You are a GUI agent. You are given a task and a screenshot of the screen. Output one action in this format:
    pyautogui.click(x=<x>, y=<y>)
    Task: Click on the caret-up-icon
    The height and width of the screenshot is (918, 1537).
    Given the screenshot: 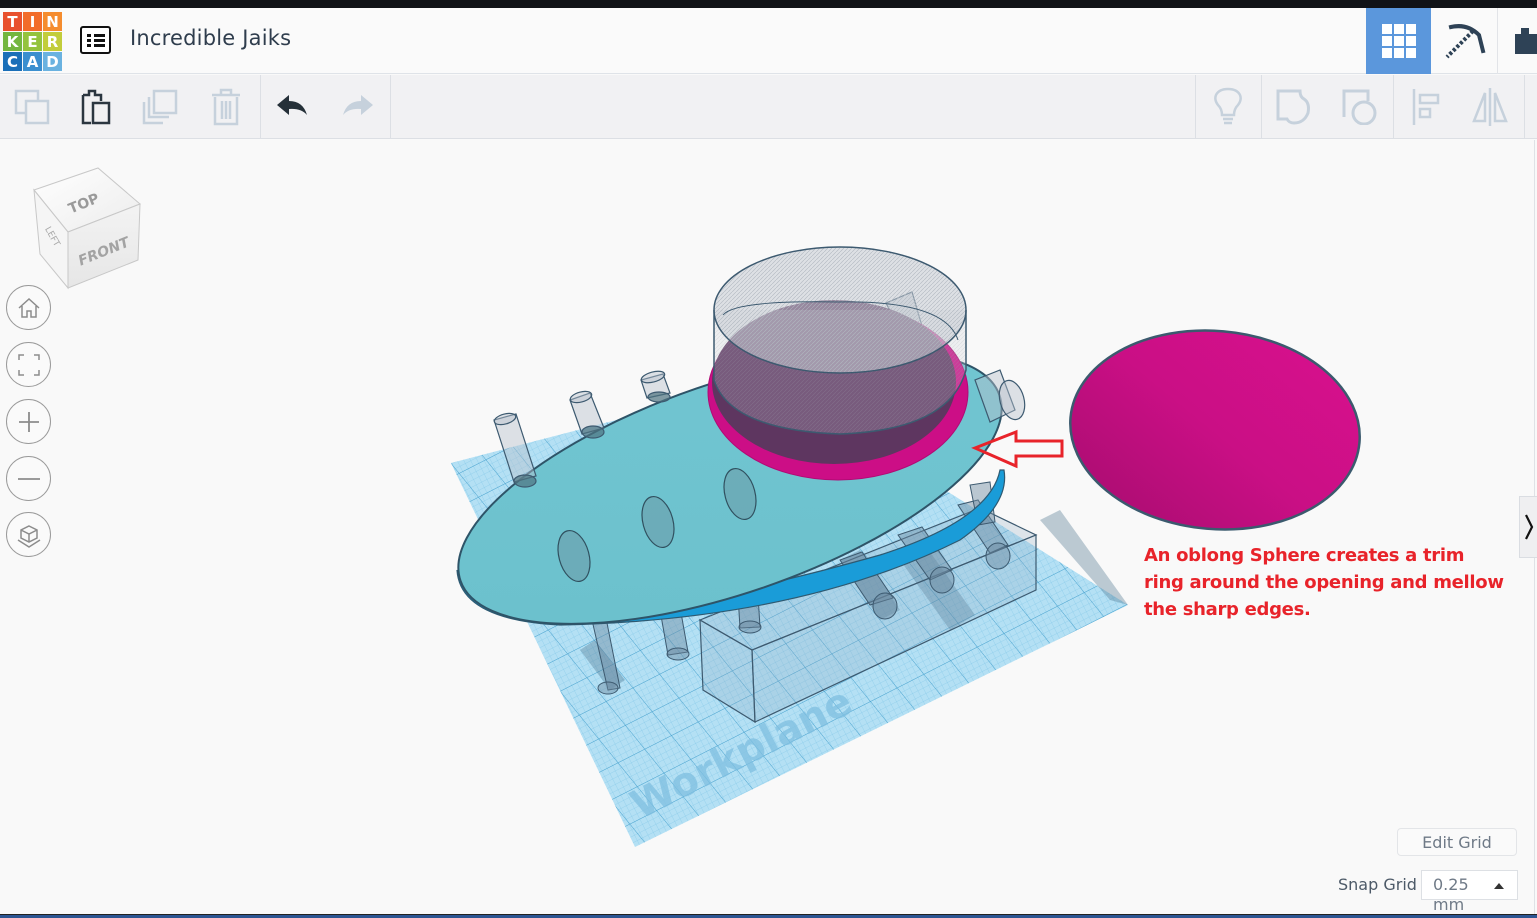 What is the action you would take?
    pyautogui.click(x=1499, y=886)
    